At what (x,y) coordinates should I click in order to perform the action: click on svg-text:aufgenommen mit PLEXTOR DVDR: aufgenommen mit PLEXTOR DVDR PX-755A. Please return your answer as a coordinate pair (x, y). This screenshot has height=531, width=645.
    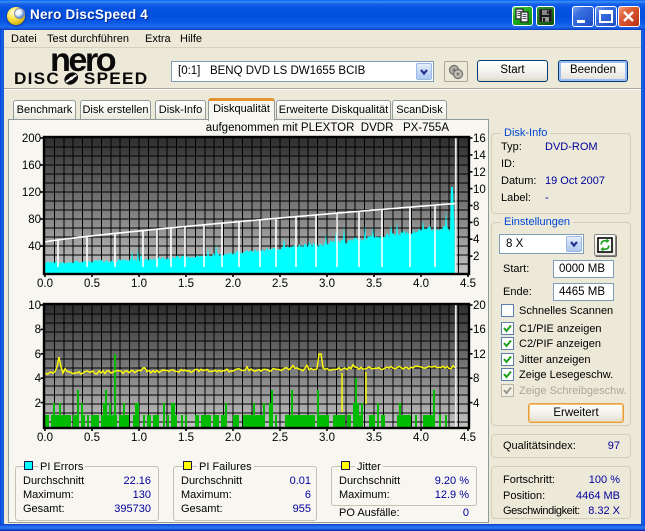
    Looking at the image, I should click on (328, 128).